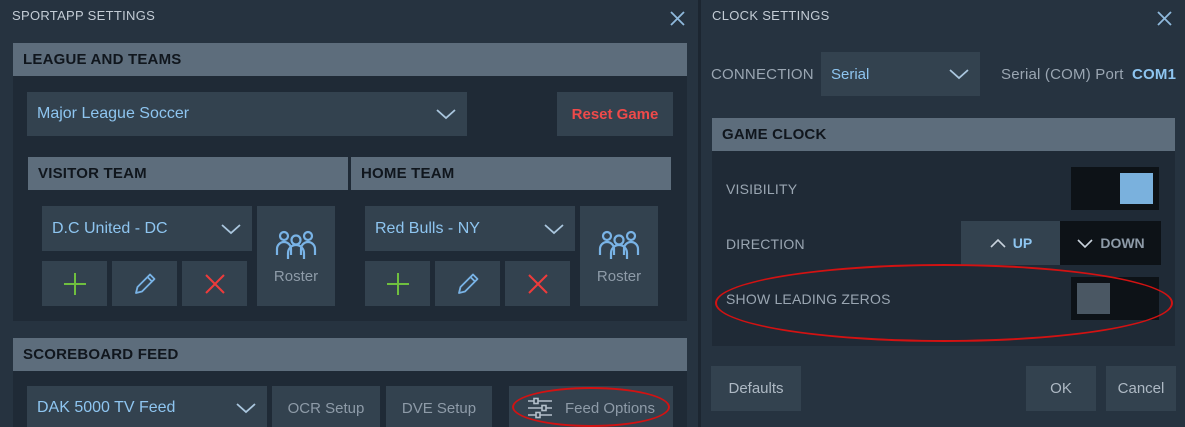 The image size is (1185, 427). Describe the element at coordinates (850, 74) in the screenshot. I see `connection-value: Serial` at that location.